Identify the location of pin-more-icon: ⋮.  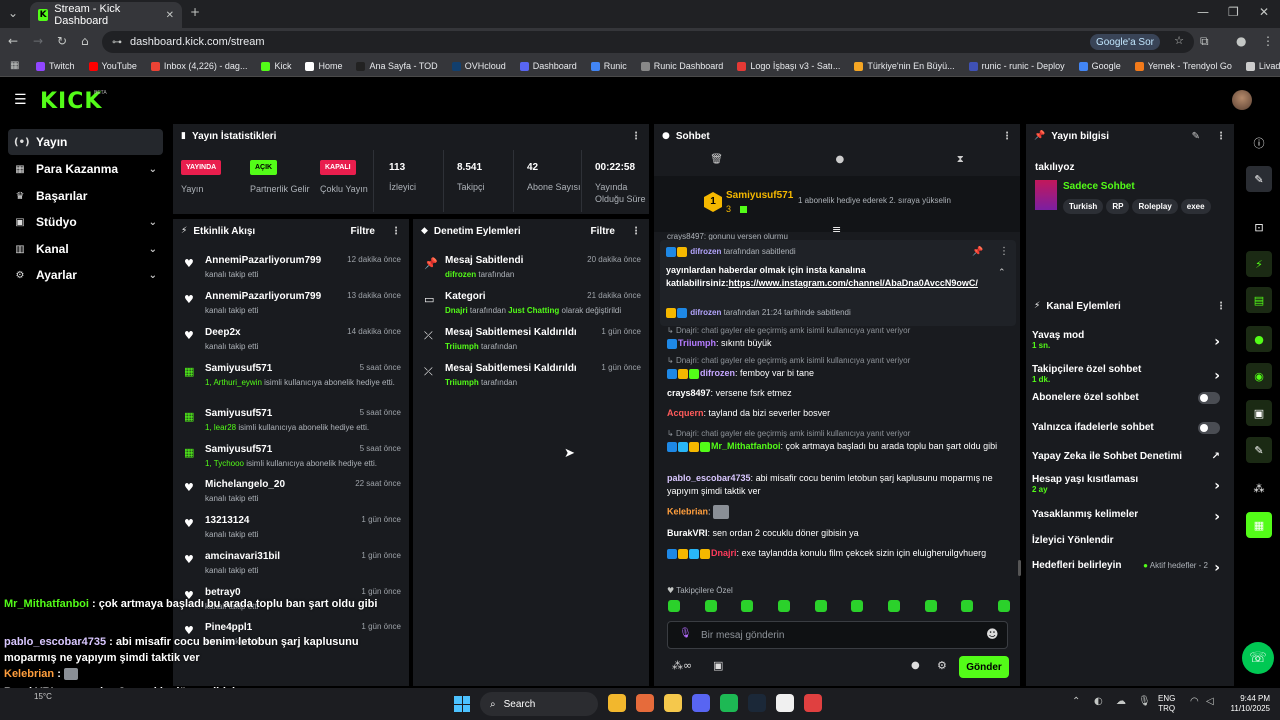
(1004, 251).